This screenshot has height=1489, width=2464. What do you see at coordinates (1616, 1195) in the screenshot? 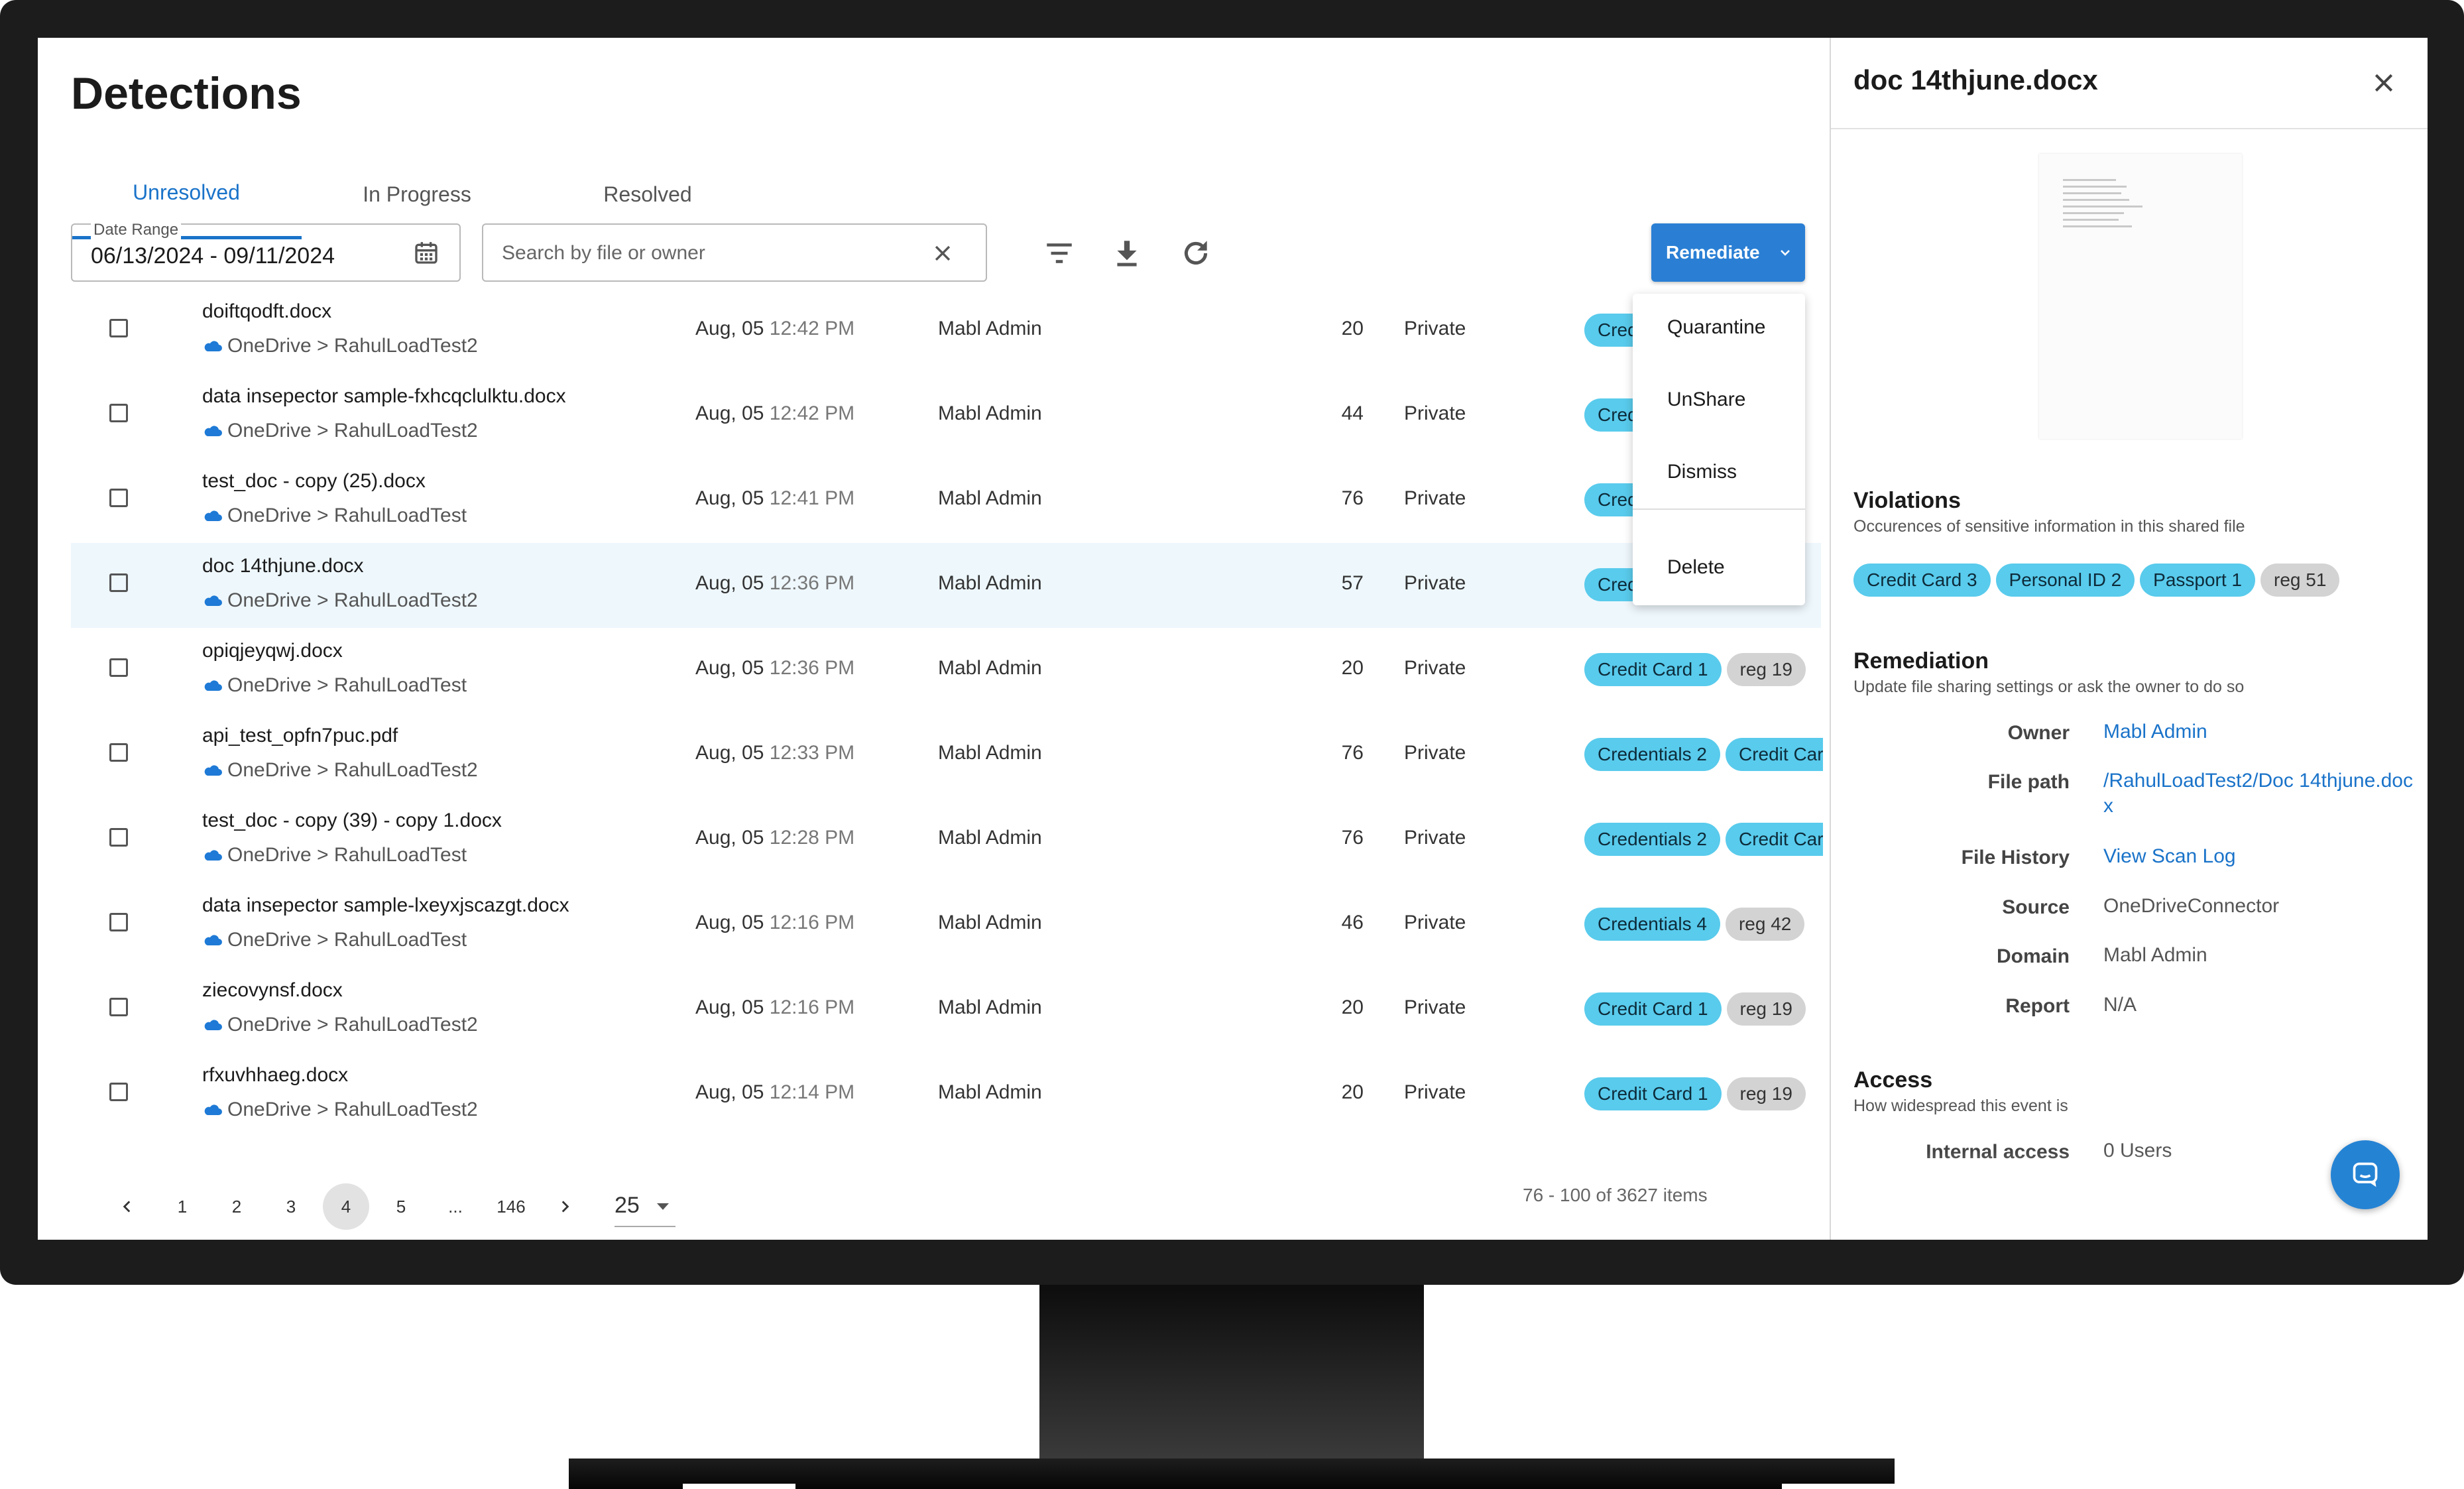
I see `items-summary: 76 - 100 of 3627 items` at bounding box center [1616, 1195].